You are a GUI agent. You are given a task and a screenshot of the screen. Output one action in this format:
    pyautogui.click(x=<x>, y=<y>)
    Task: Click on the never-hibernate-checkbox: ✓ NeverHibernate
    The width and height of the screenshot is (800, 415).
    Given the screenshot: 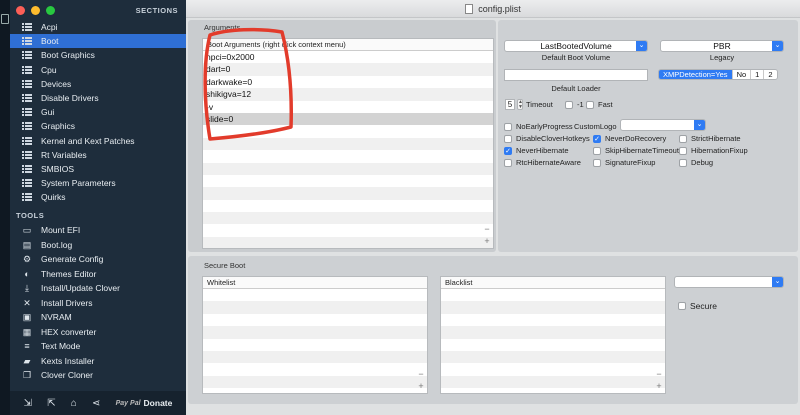 What is the action you would take?
    pyautogui.click(x=536, y=150)
    